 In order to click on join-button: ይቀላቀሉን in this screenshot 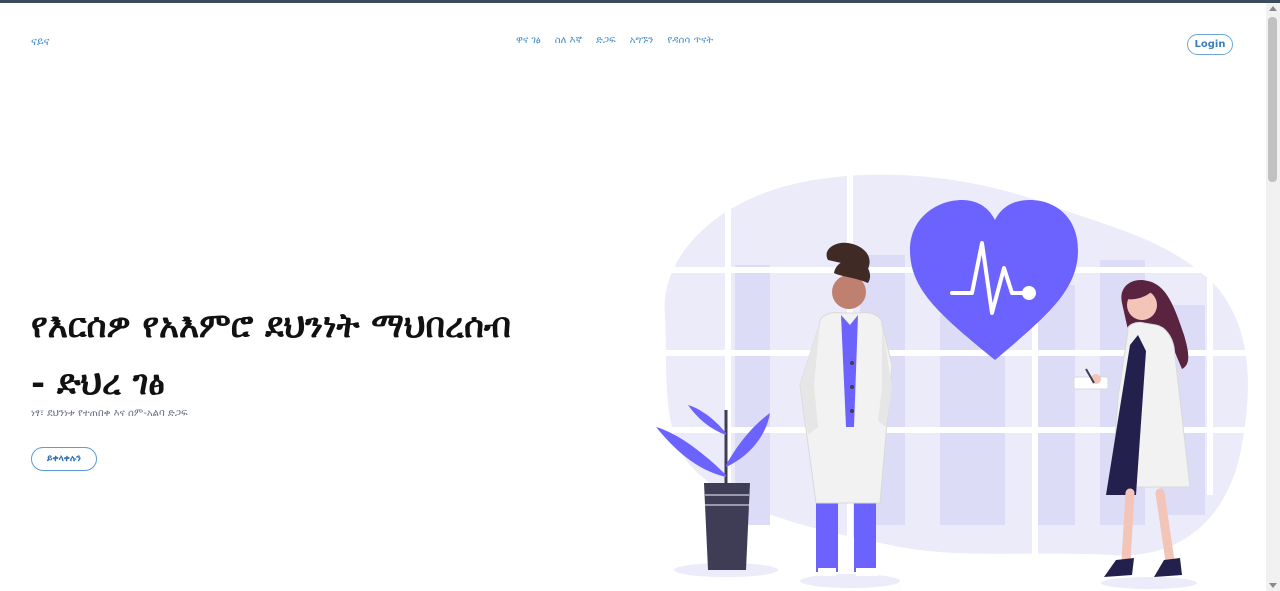, I will do `click(64, 459)`.